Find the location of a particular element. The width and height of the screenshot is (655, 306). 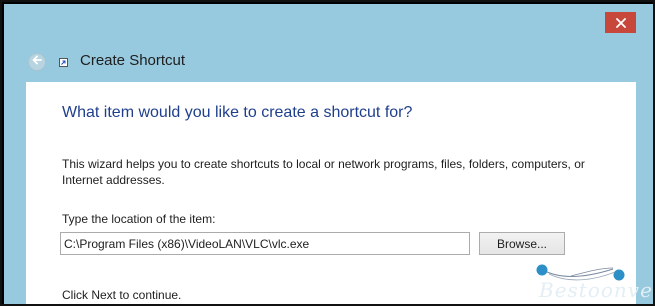

close-icon is located at coordinates (620, 22).